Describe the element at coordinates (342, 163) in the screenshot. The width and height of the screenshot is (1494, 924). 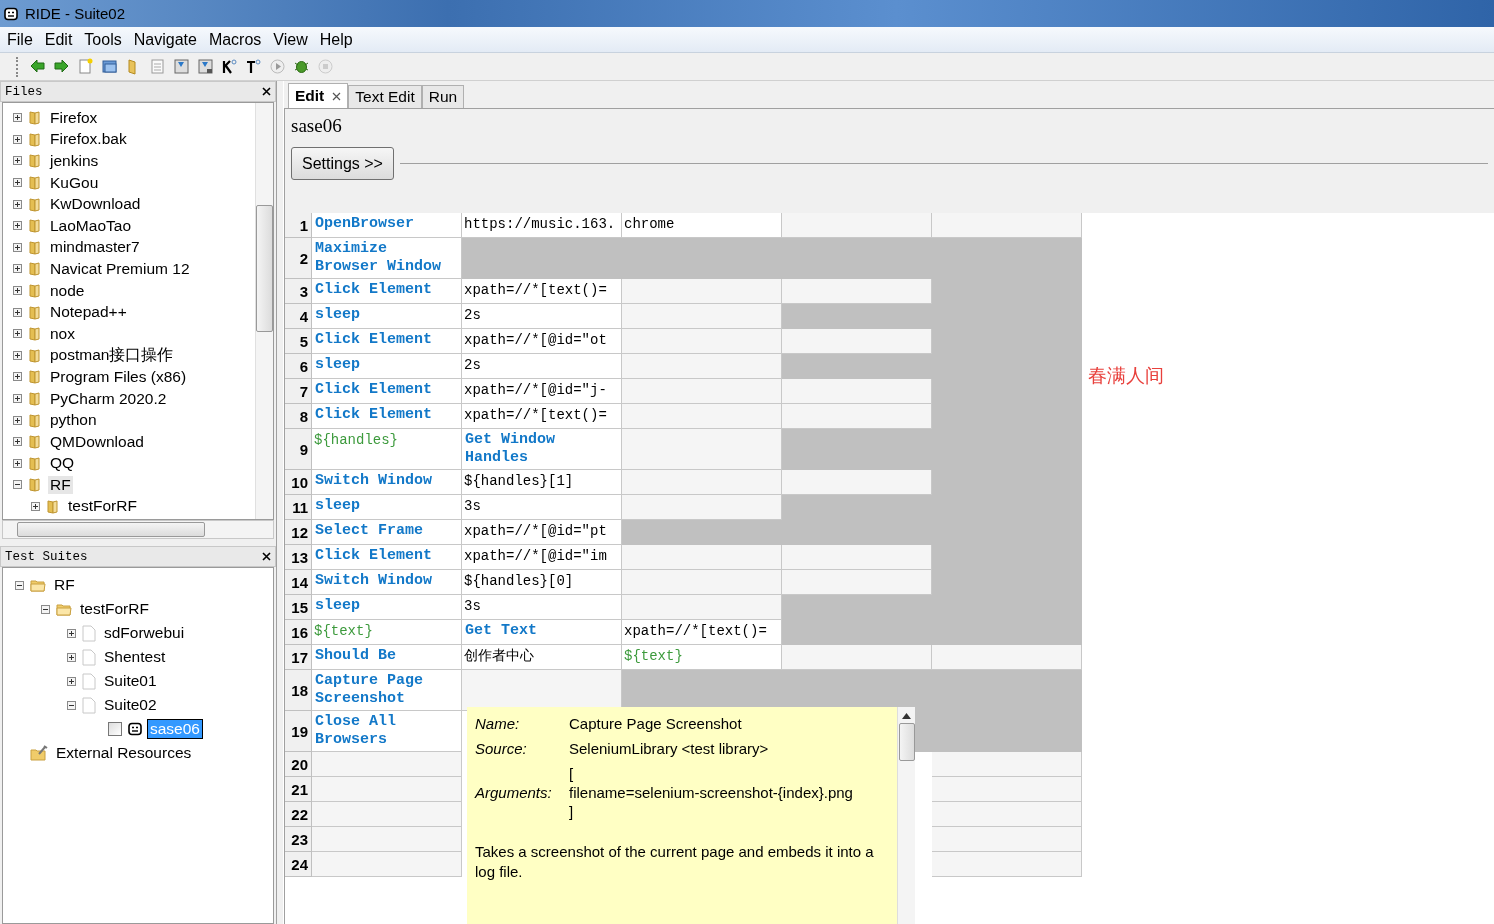
I see `settings-button: Settings >>` at that location.